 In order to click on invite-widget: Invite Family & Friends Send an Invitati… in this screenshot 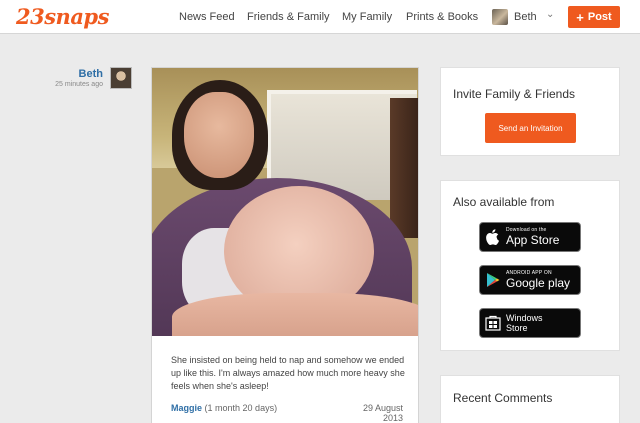, I will do `click(530, 111)`.